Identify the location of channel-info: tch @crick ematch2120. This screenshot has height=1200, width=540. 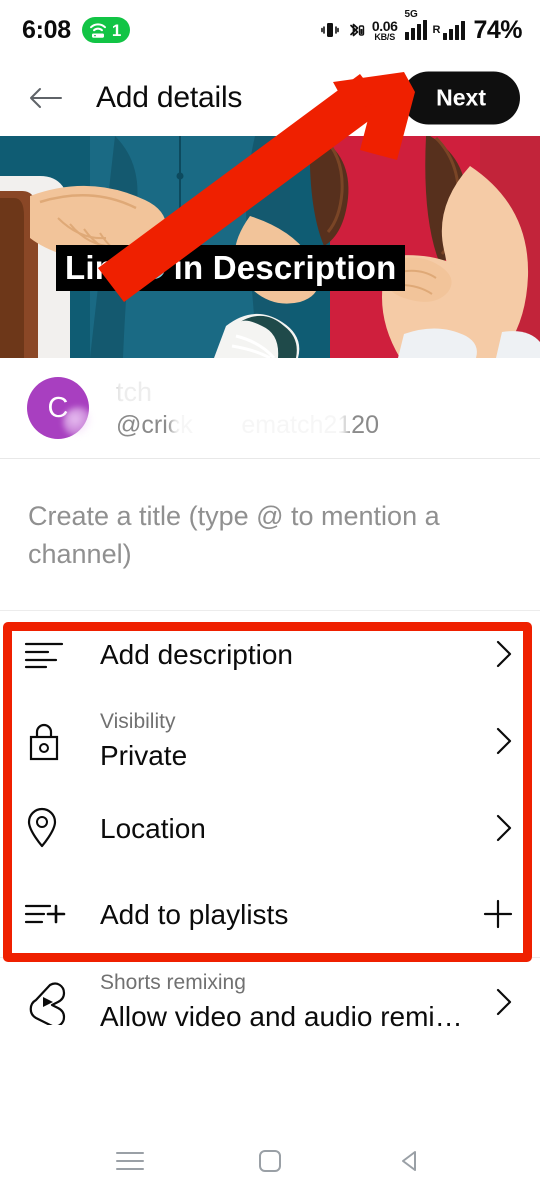
(245, 408).